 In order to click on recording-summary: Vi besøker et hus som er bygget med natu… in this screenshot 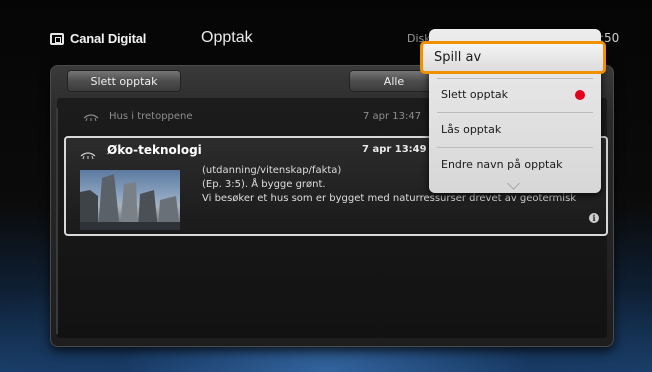, I will do `click(389, 198)`.